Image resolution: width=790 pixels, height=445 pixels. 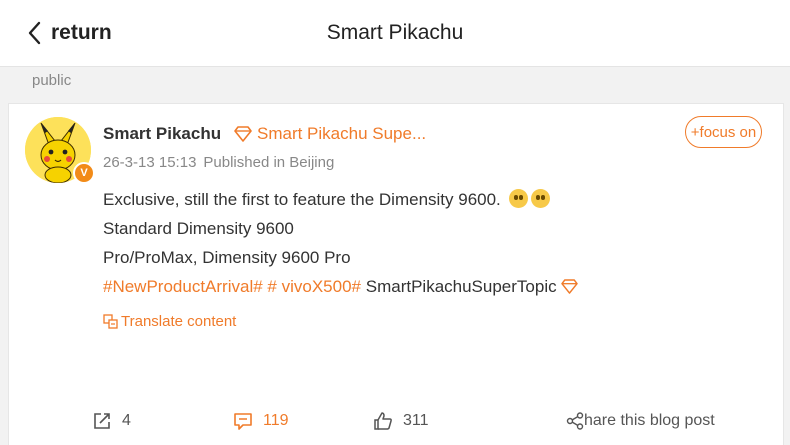 What do you see at coordinates (383, 421) in the screenshot?
I see `thumbs-up-icon` at bounding box center [383, 421].